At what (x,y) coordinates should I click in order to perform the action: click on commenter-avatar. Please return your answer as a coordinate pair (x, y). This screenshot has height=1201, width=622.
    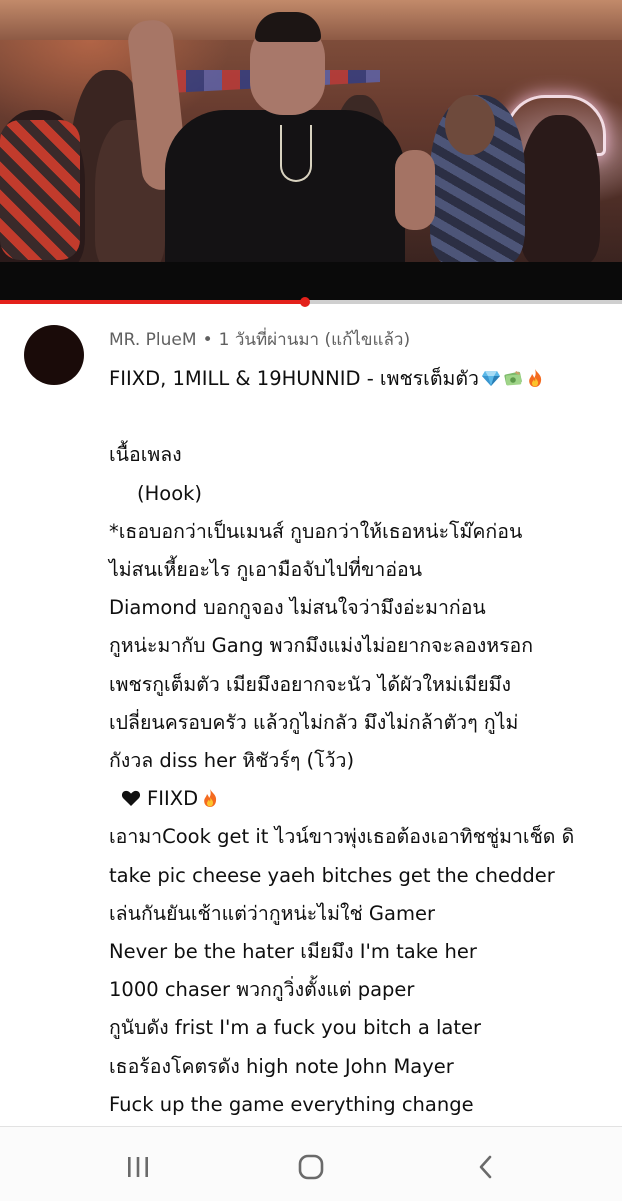
    Looking at the image, I should click on (54, 355).